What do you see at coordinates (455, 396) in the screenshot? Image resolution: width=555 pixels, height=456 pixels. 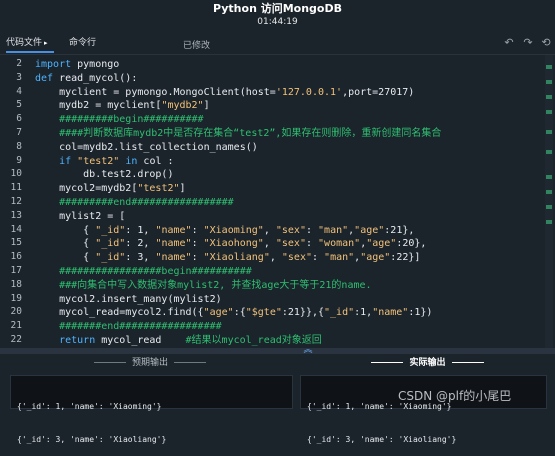 I see `watermark: CSDN @plf的小尾巴` at bounding box center [455, 396].